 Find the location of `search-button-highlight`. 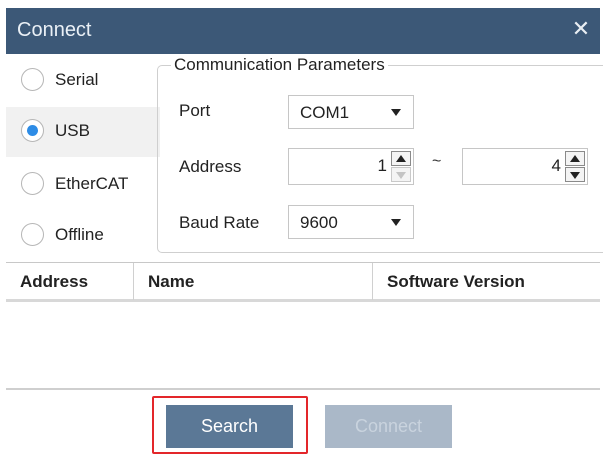

search-button-highlight is located at coordinates (230, 425).